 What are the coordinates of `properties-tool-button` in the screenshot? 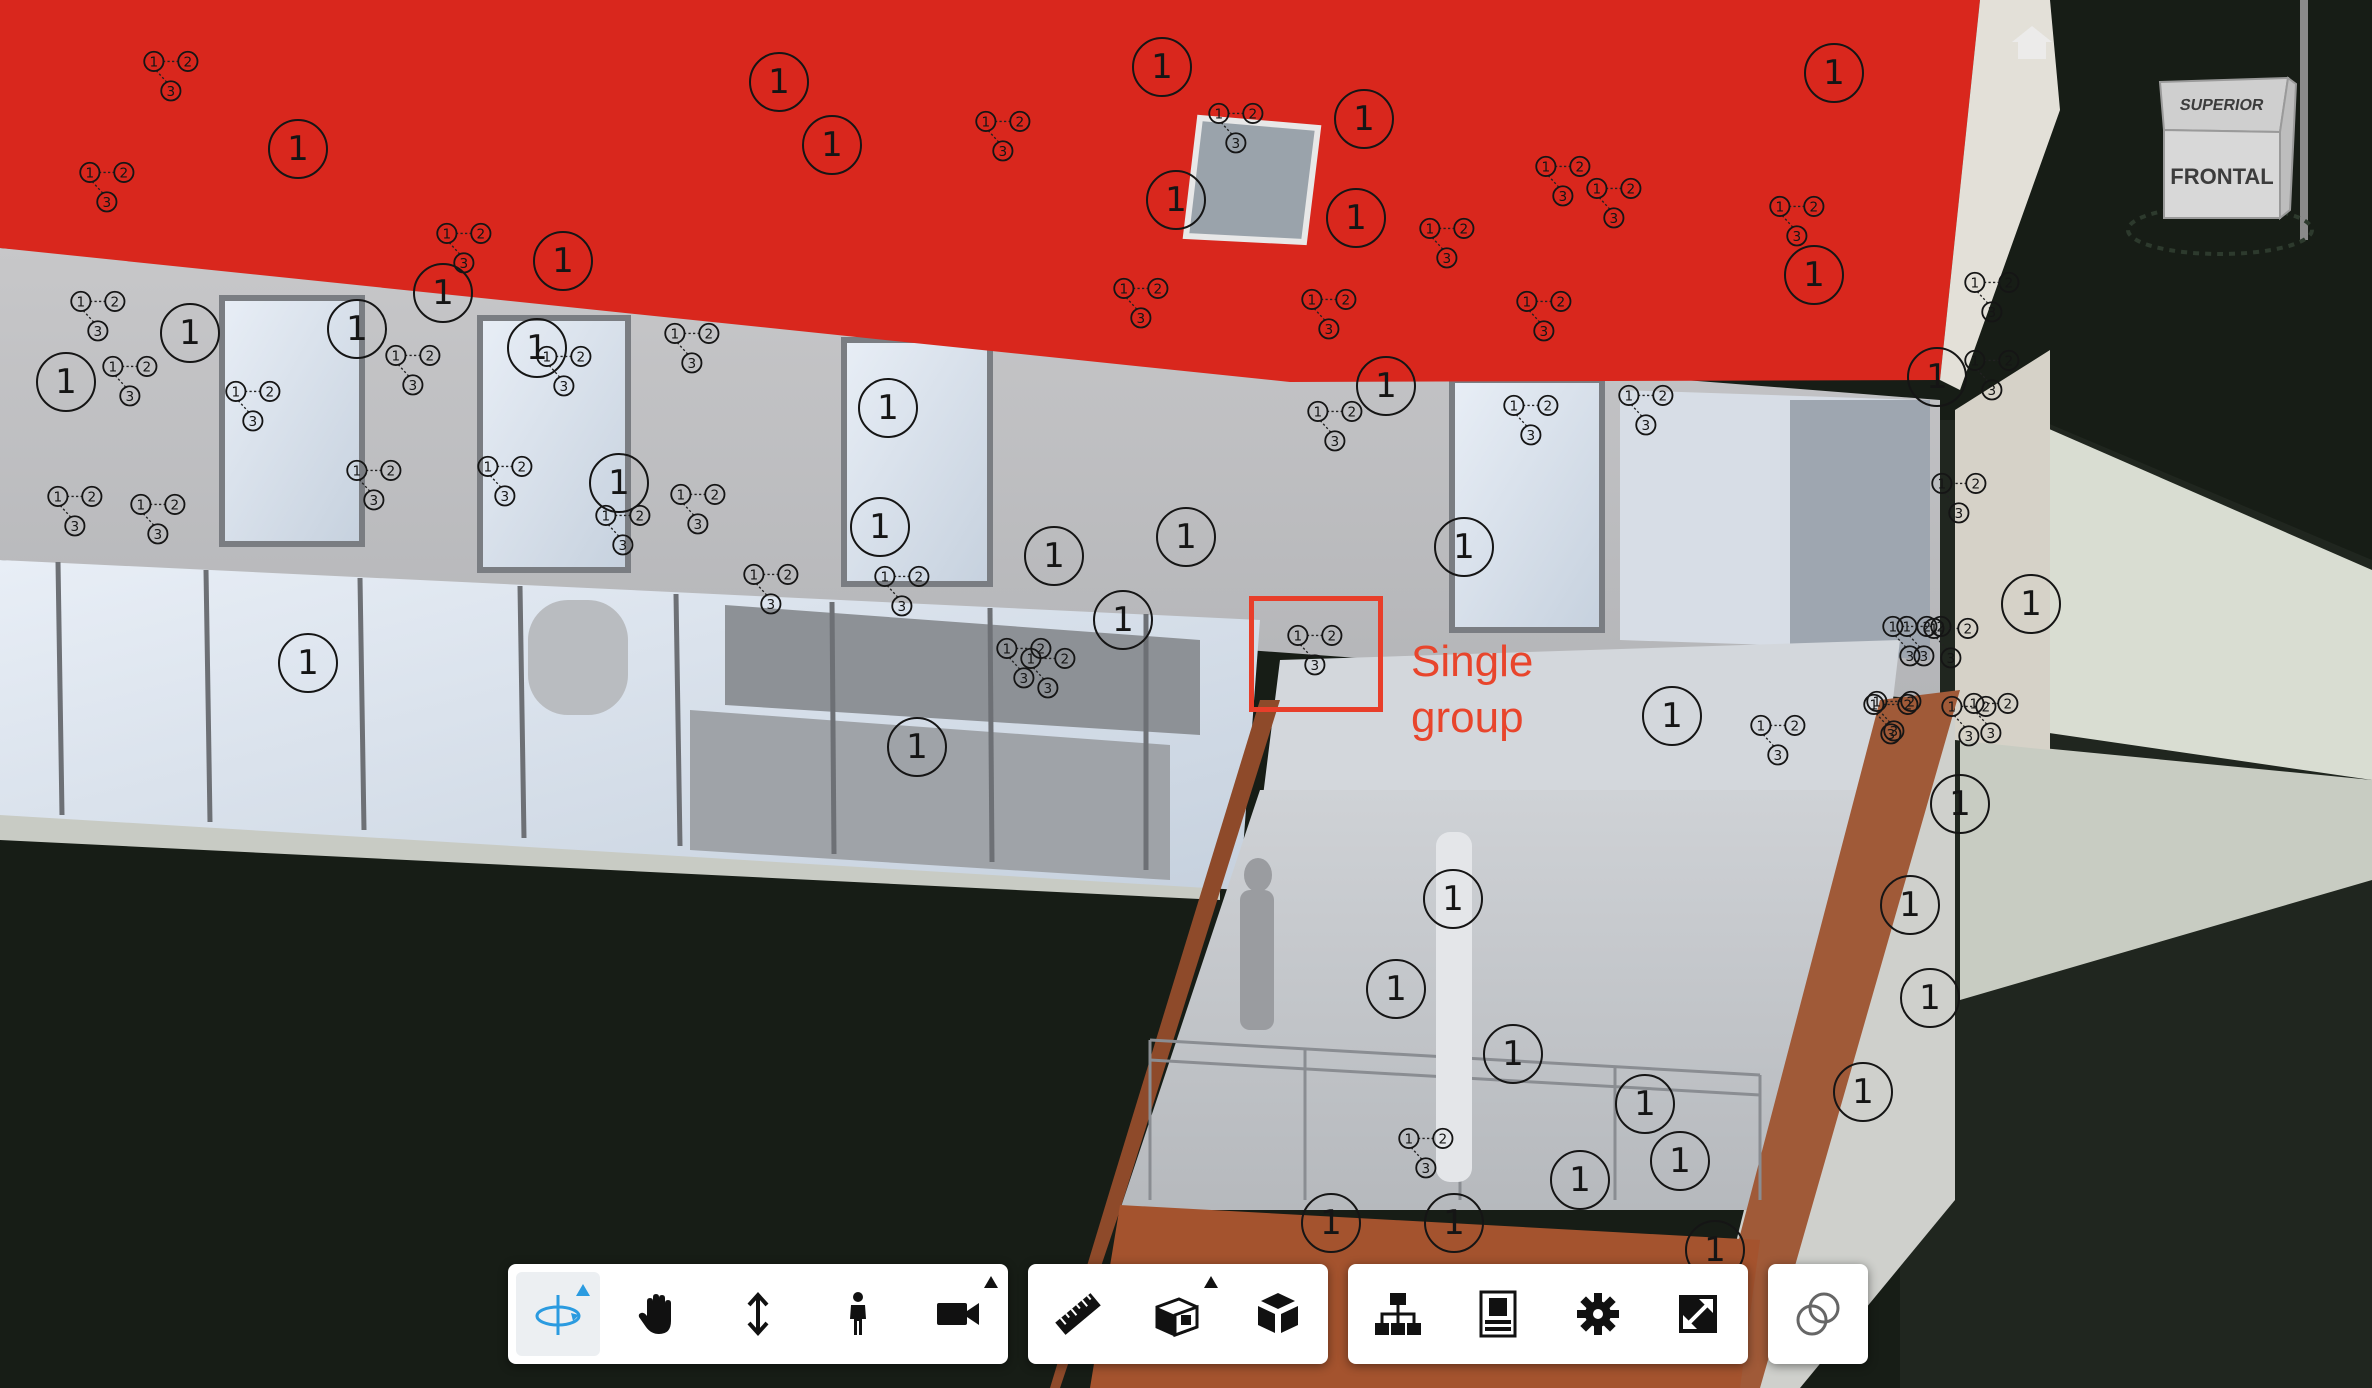 It's located at (1498, 1314).